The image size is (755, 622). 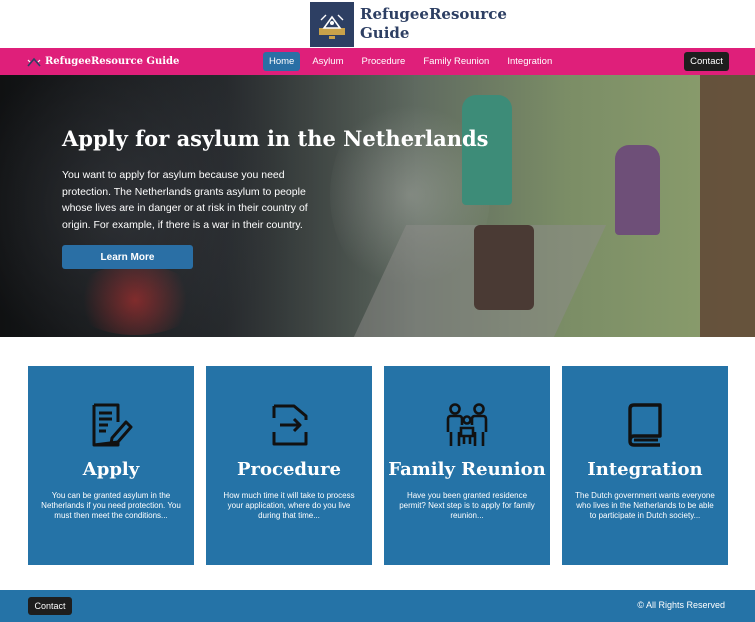 What do you see at coordinates (384, 61) in the screenshot?
I see `nav-procedure: Procedure` at bounding box center [384, 61].